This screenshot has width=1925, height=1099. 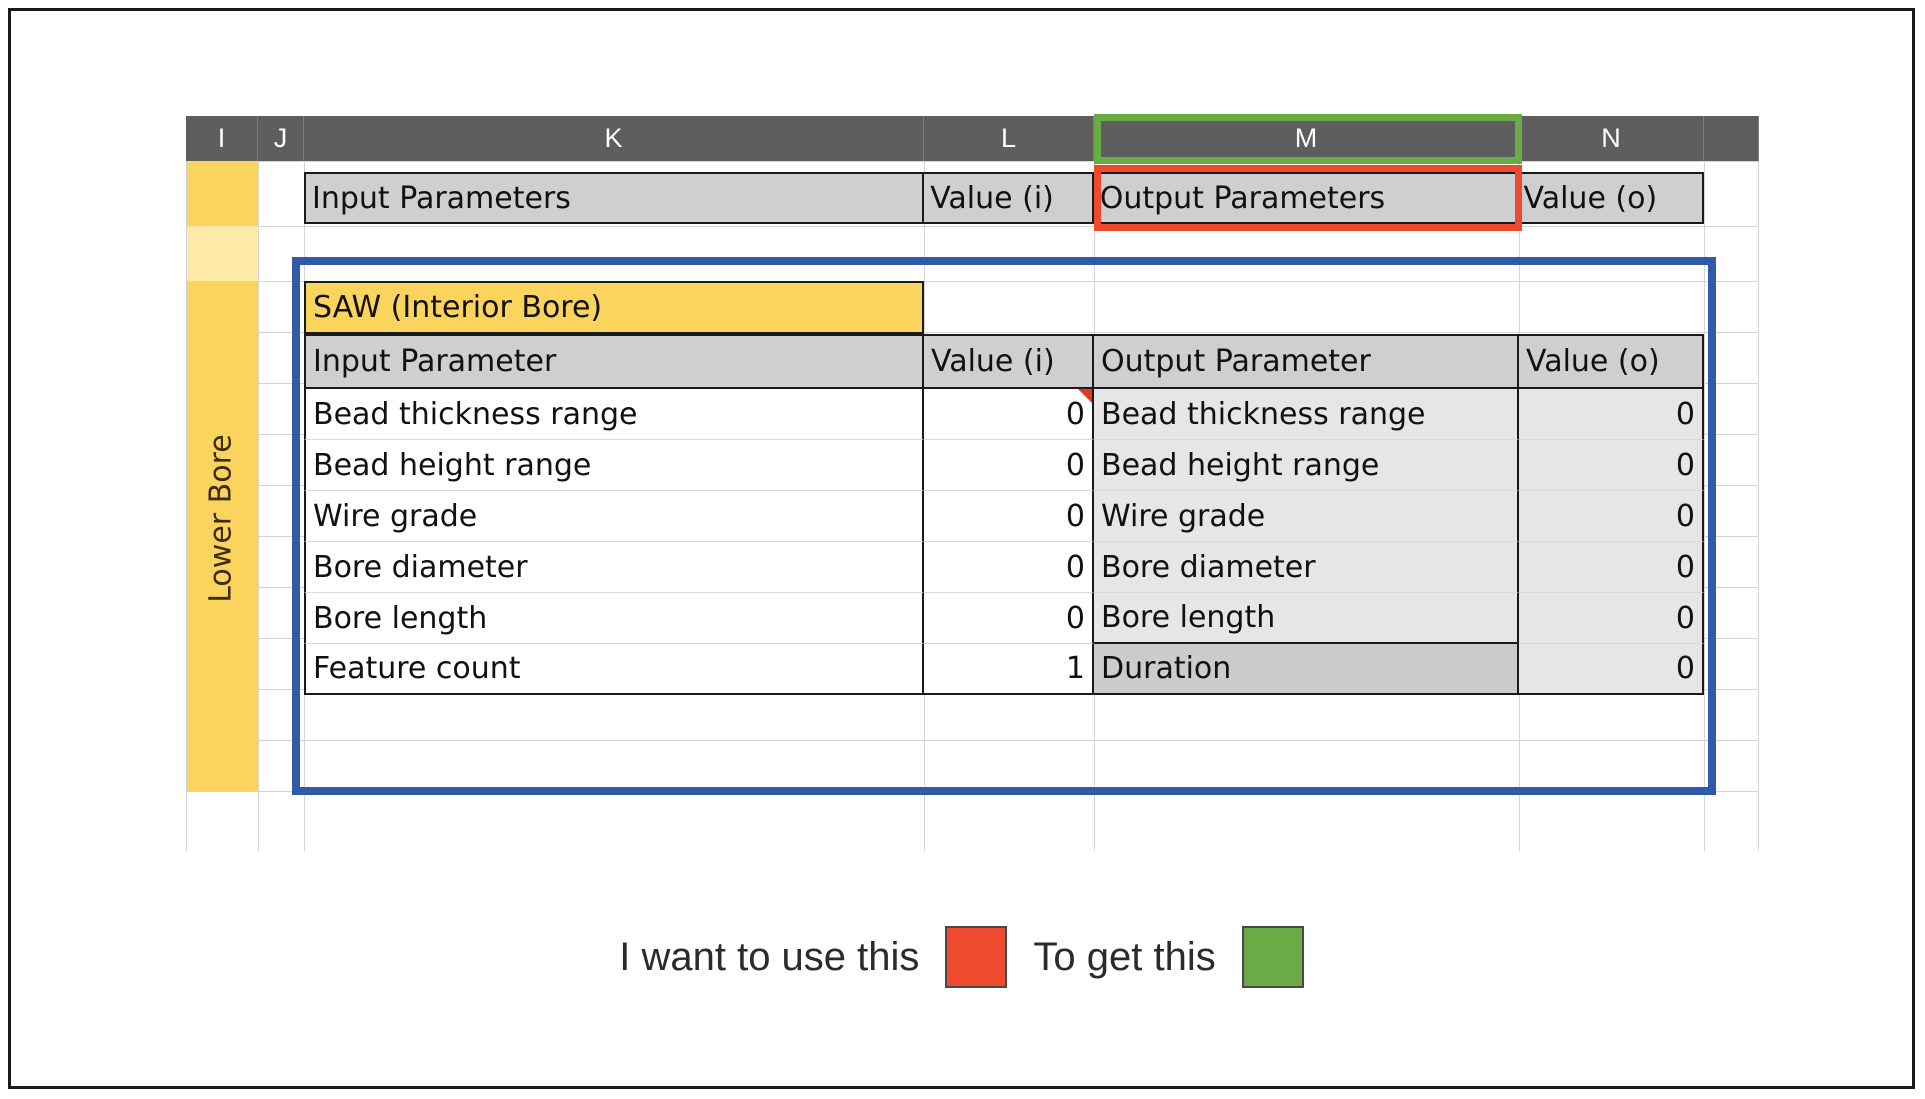 What do you see at coordinates (614, 414) in the screenshot?
I see `cell-input-parameter: Bead thickness range` at bounding box center [614, 414].